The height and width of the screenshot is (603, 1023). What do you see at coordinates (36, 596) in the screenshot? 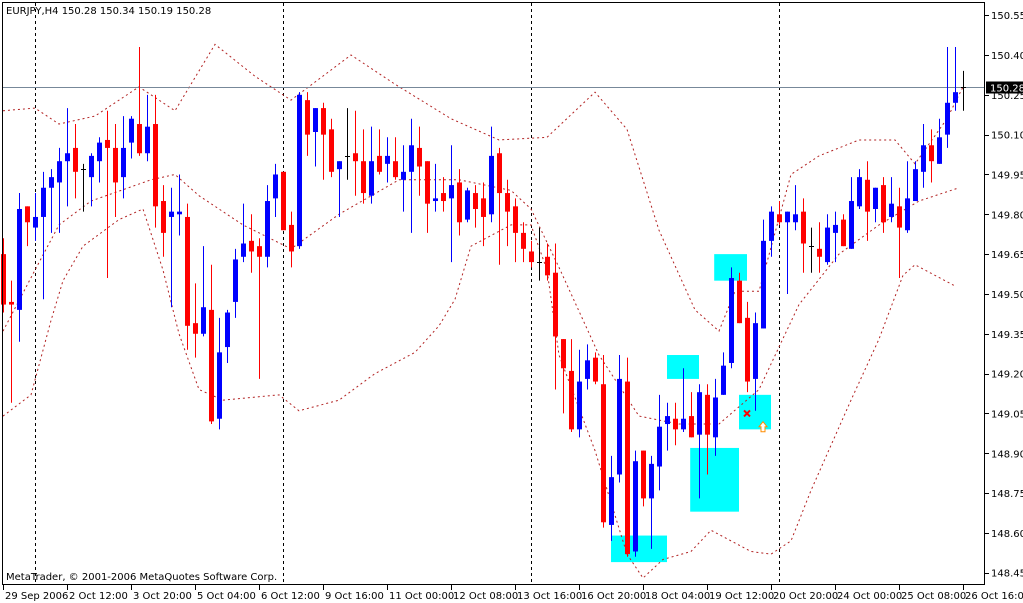
I see `x-tick-label: 29 Sep 2006` at bounding box center [36, 596].